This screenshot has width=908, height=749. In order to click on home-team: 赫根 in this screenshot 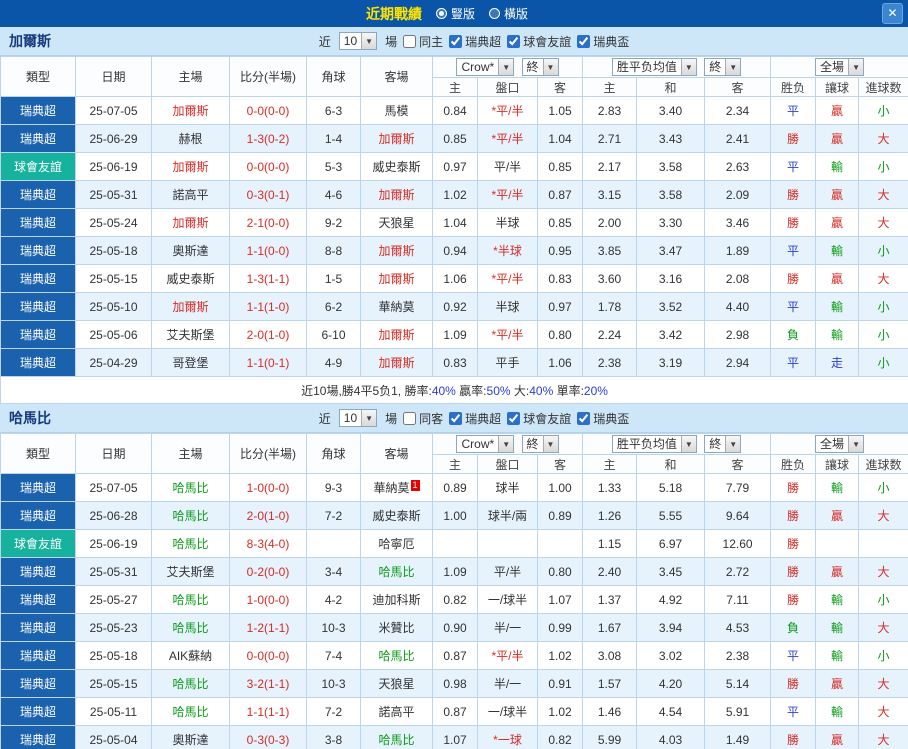, I will do `click(190, 138)`.